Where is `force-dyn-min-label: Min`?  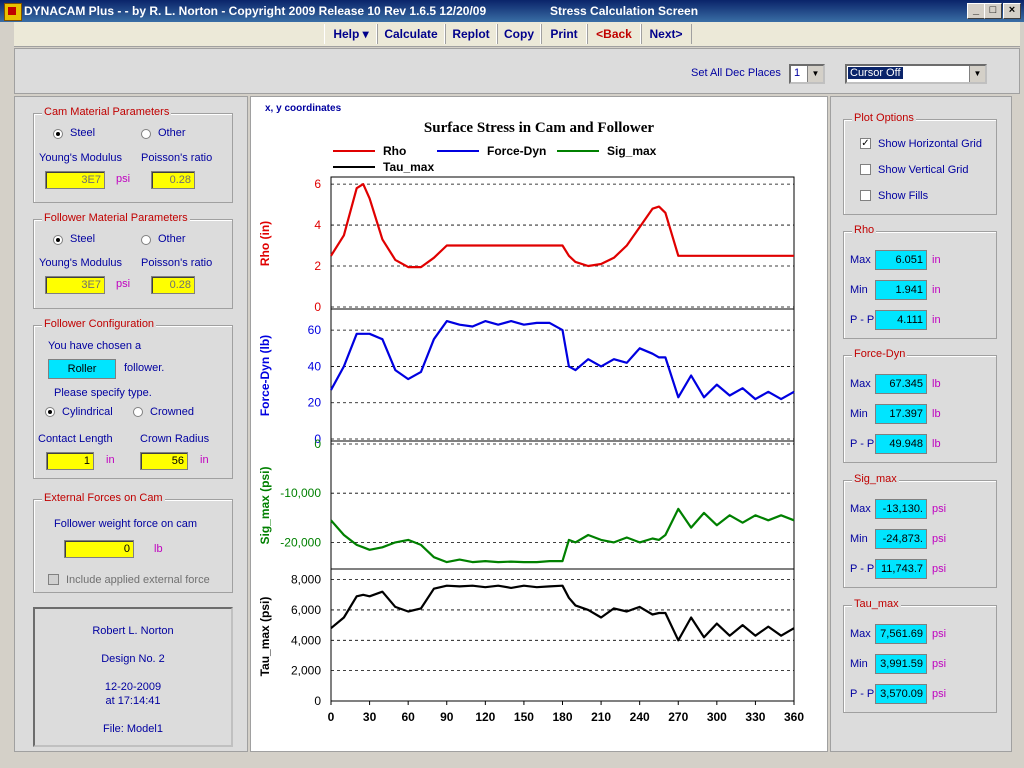 force-dyn-min-label: Min is located at coordinates (859, 414).